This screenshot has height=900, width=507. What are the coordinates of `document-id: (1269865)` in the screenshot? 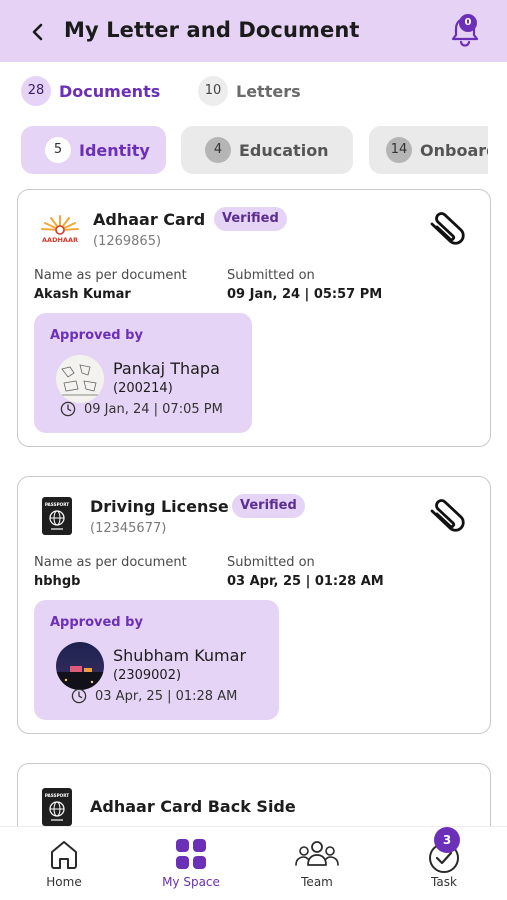 It's located at (127, 241).